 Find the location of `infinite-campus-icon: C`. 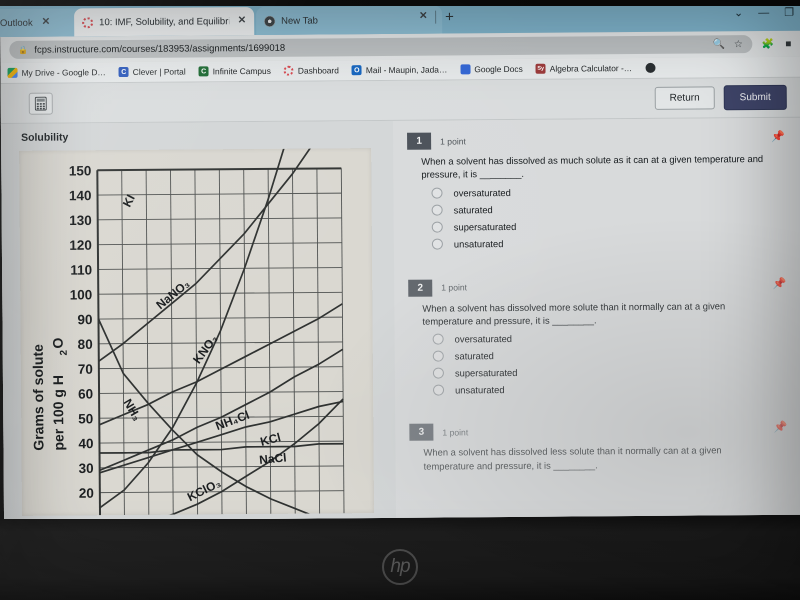

infinite-campus-icon: C is located at coordinates (203, 71).